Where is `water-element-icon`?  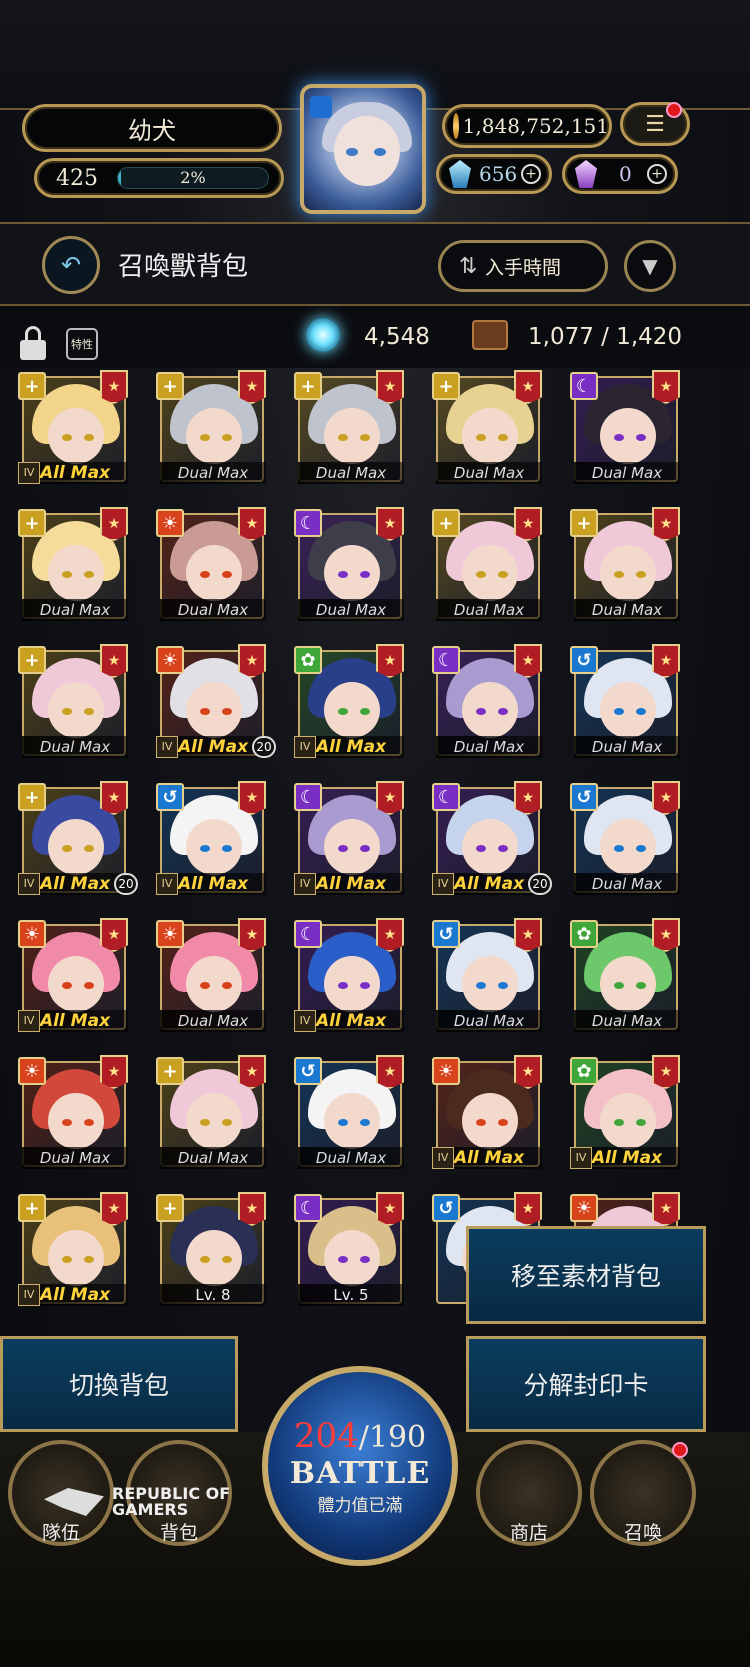
water-element-icon is located at coordinates (321, 107).